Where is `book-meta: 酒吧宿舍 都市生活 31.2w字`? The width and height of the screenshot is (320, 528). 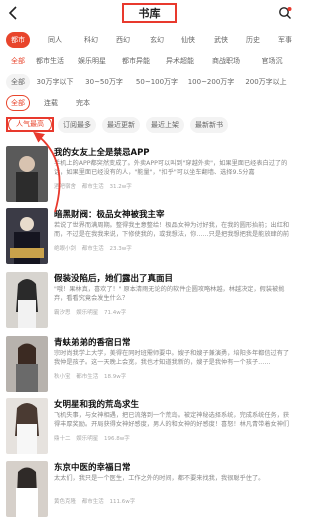
book-meta: 酒吧宿舍 都市生活 31.2w字 is located at coordinates (95, 186).